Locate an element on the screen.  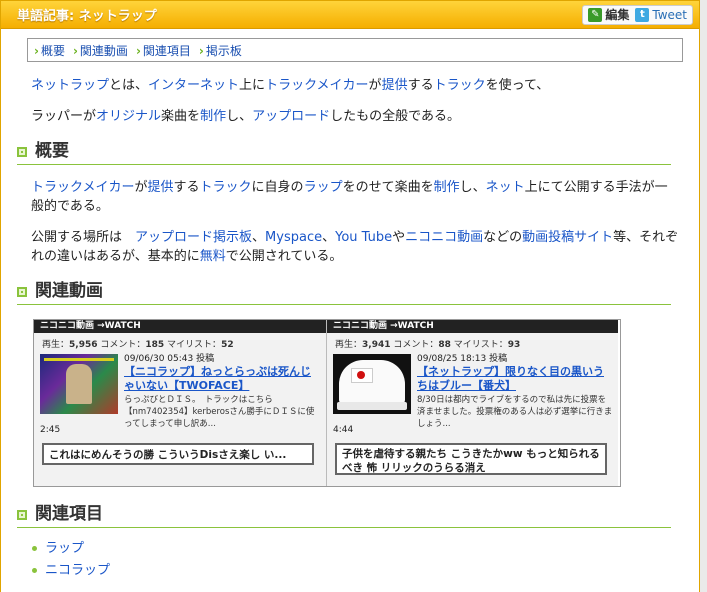
related-items-list: ラップ ニコラップ is located at coordinates (355, 560).